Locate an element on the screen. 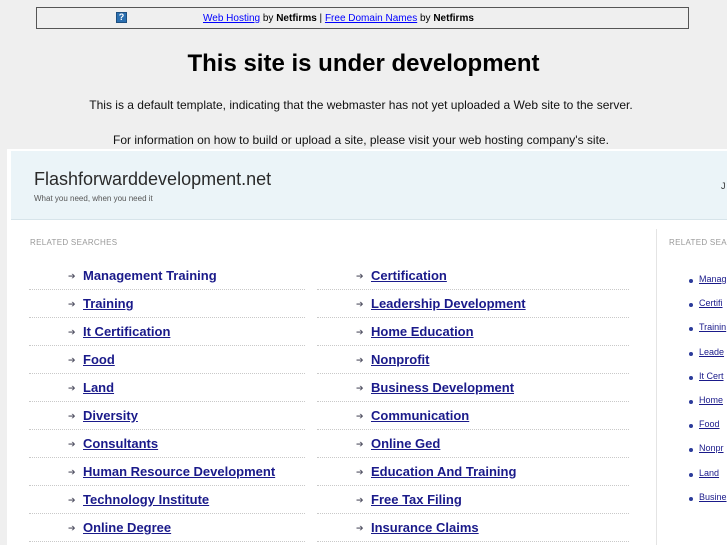 This screenshot has height=545, width=727. related-search-link: Certification is located at coordinates (409, 275).